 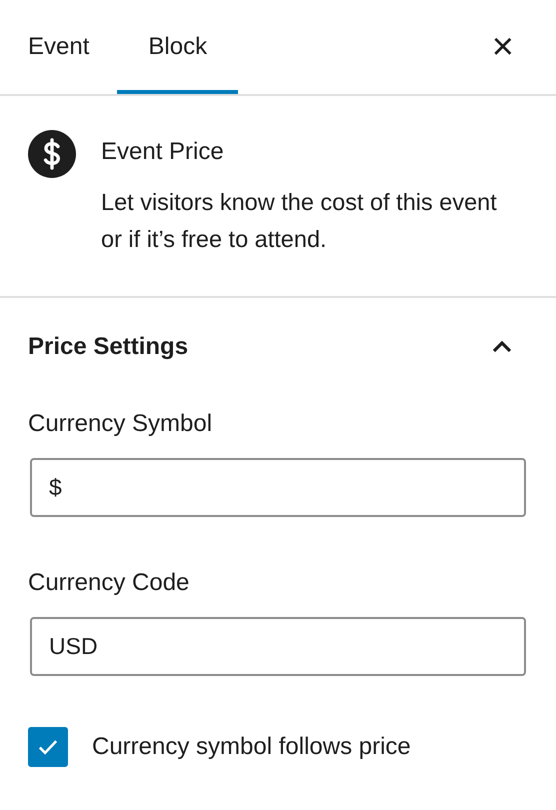 I want to click on checkbox, so click(x=48, y=747).